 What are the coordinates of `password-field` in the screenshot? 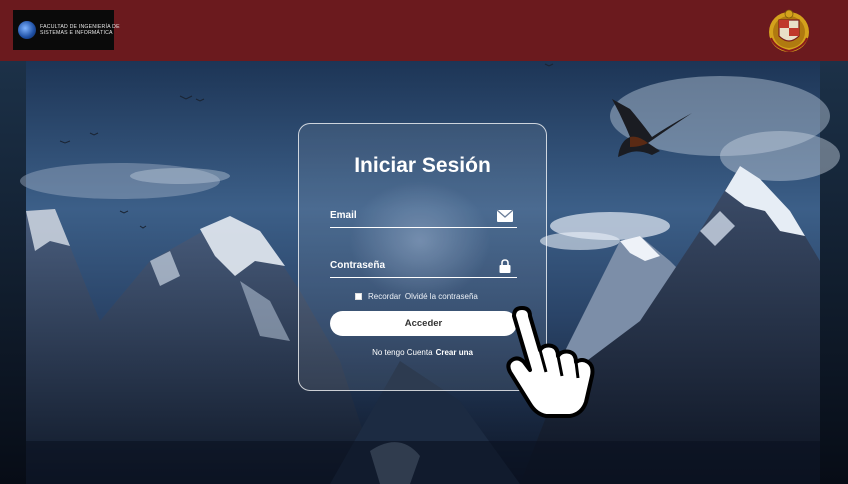 It's located at (410, 265).